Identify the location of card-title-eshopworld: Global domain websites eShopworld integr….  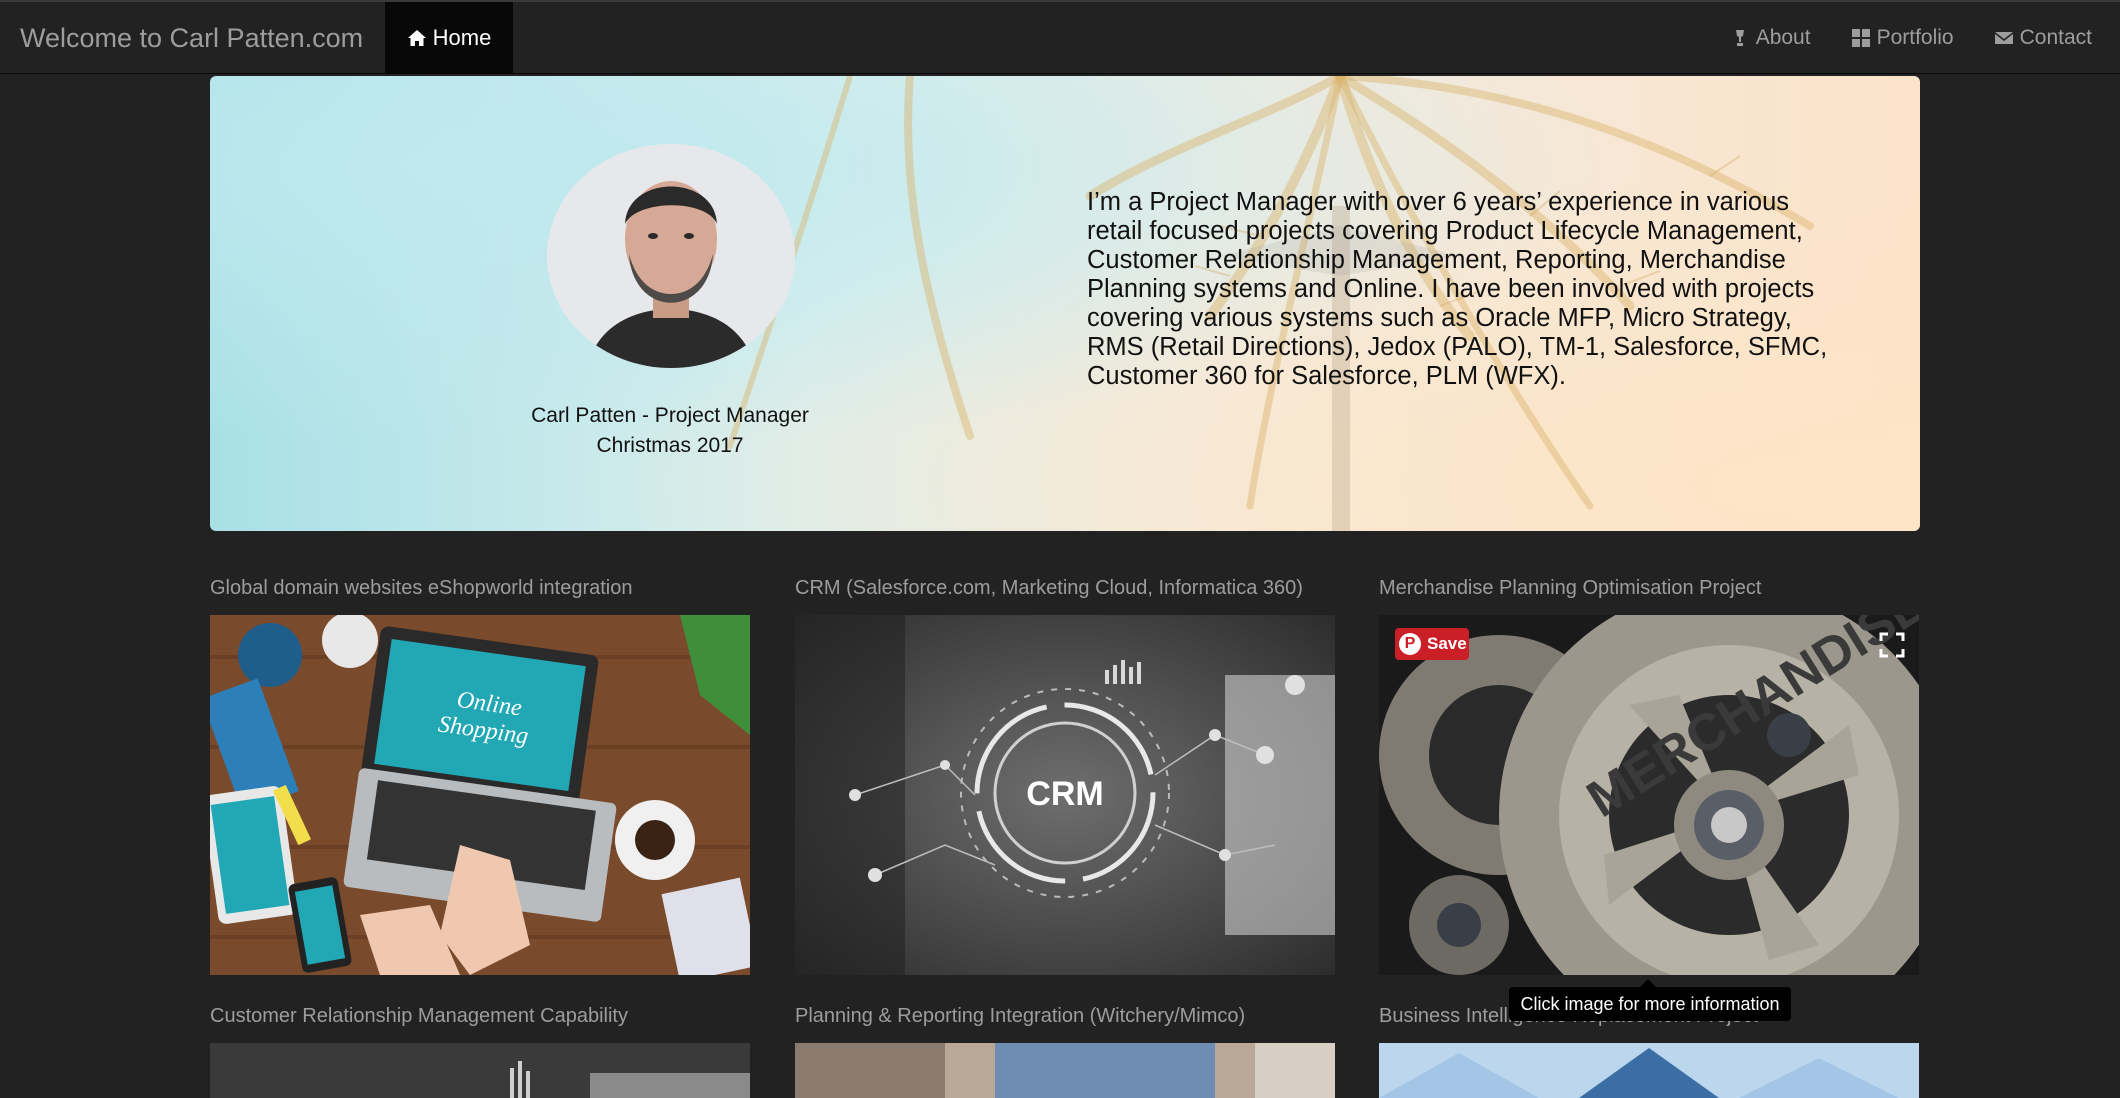
(421, 588).